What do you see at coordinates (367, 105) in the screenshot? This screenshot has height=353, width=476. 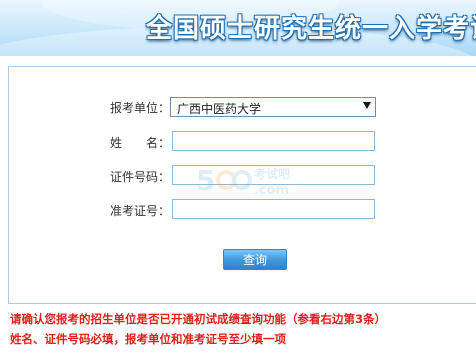 I see `chevron-down-icon` at bounding box center [367, 105].